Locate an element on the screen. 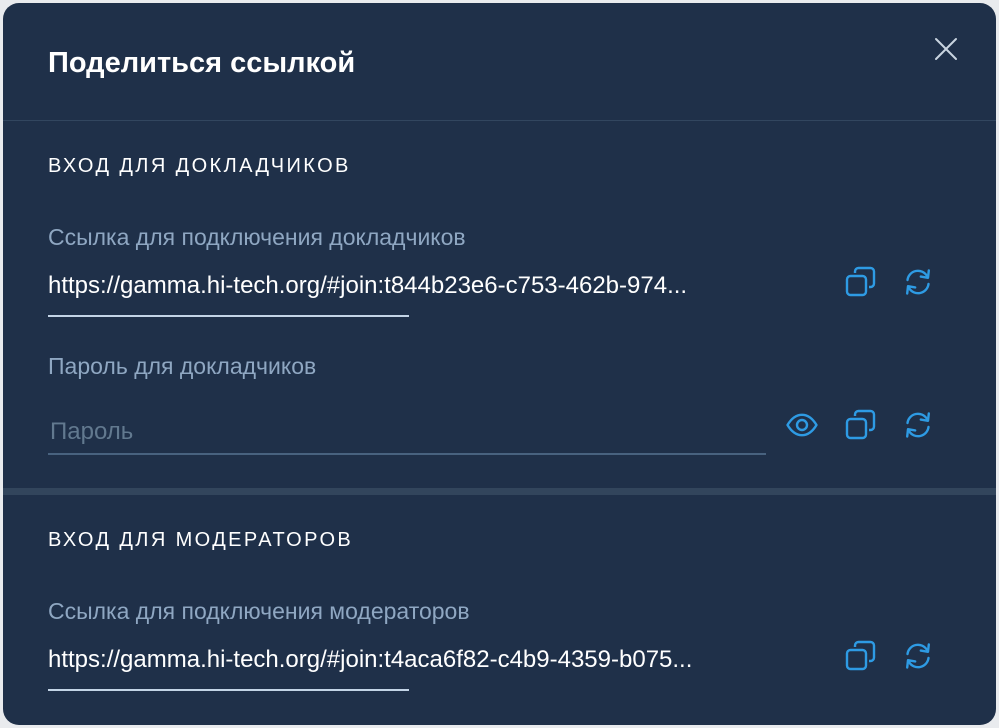 This screenshot has height=728, width=999. speakers-password-copy-button is located at coordinates (860, 425).